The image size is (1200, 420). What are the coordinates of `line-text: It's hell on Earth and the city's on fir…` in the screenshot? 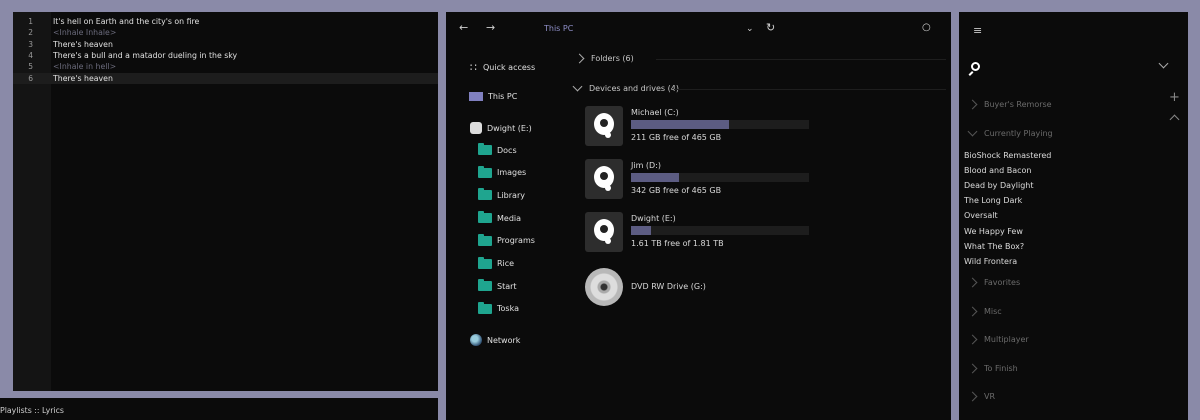 It's located at (126, 21).